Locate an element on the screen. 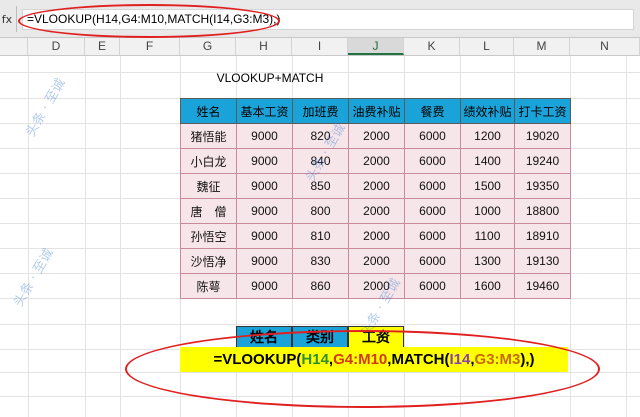  table-row: 沙悟净 9000 830 2000 6000 1300 19130 is located at coordinates (375, 261).